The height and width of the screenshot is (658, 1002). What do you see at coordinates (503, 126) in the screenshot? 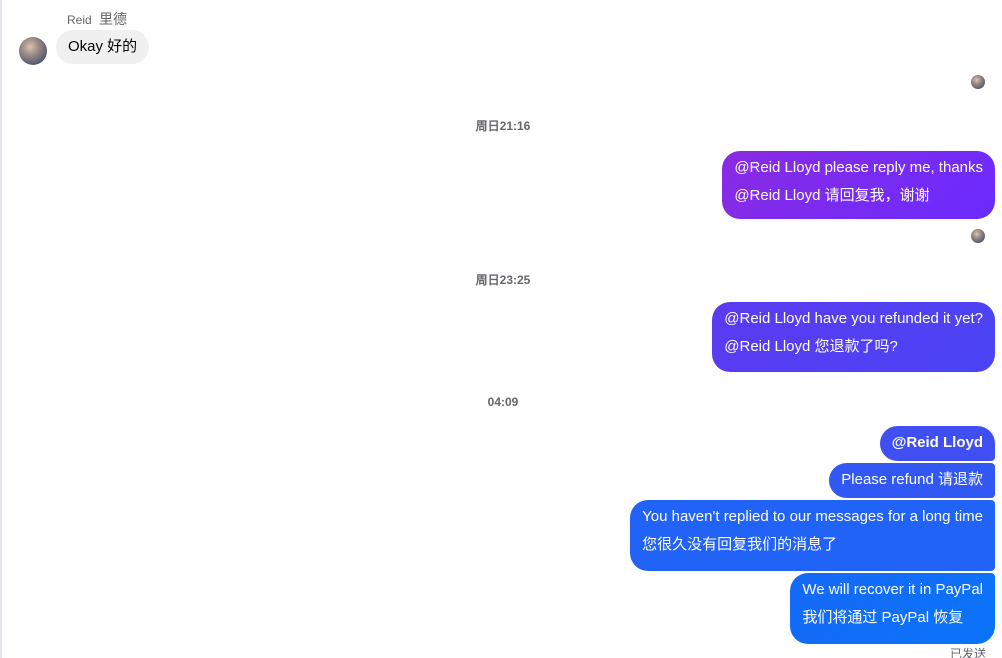
I see `timestamp: 周日21:16` at bounding box center [503, 126].